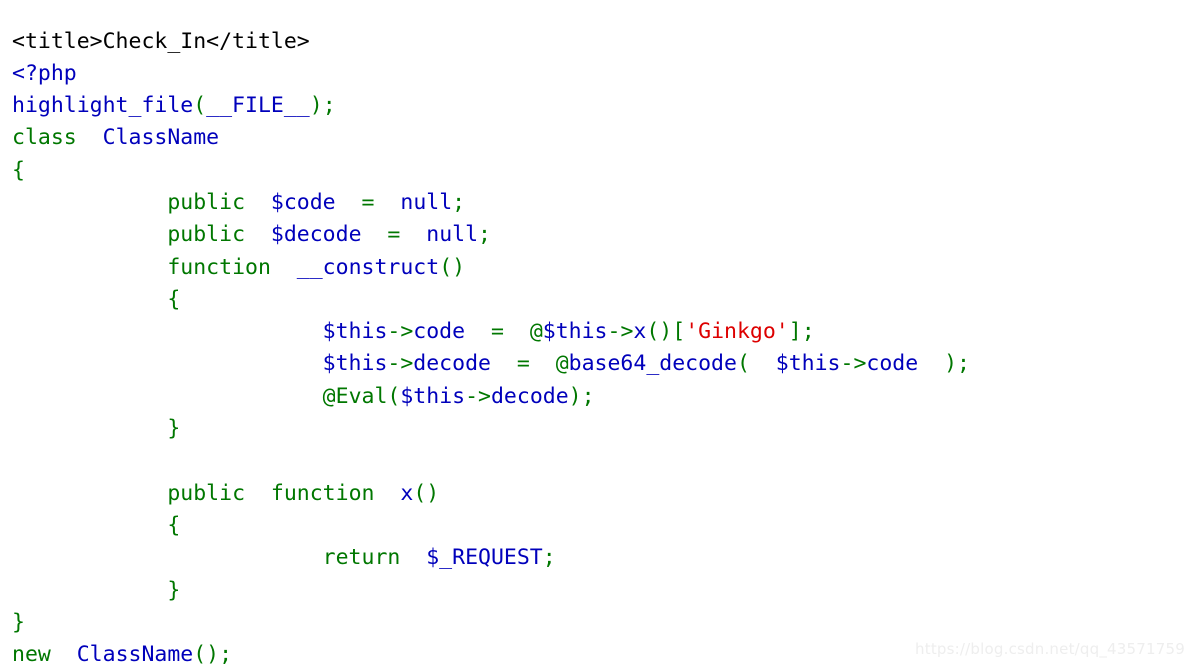 Image resolution: width=1193 pixels, height=671 pixels. What do you see at coordinates (323, 493) in the screenshot?
I see `code-token: function` at bounding box center [323, 493].